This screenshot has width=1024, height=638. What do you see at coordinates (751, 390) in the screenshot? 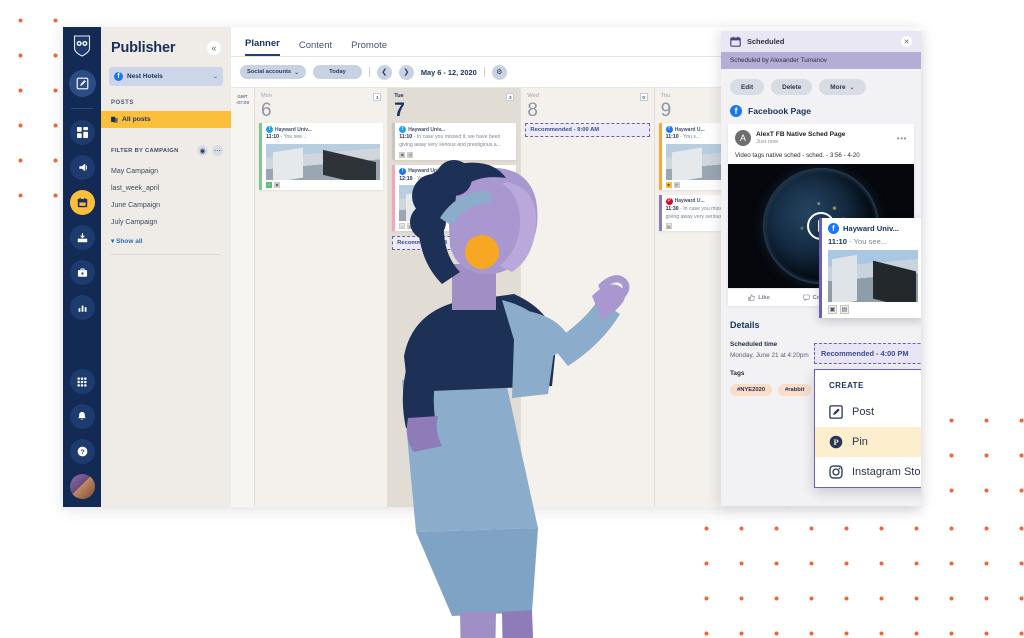
I see `tag-chip: #NYE2020` at bounding box center [751, 390].